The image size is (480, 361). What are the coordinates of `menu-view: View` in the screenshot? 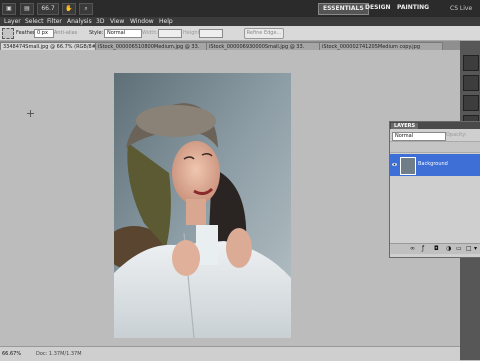 It's located at (117, 21).